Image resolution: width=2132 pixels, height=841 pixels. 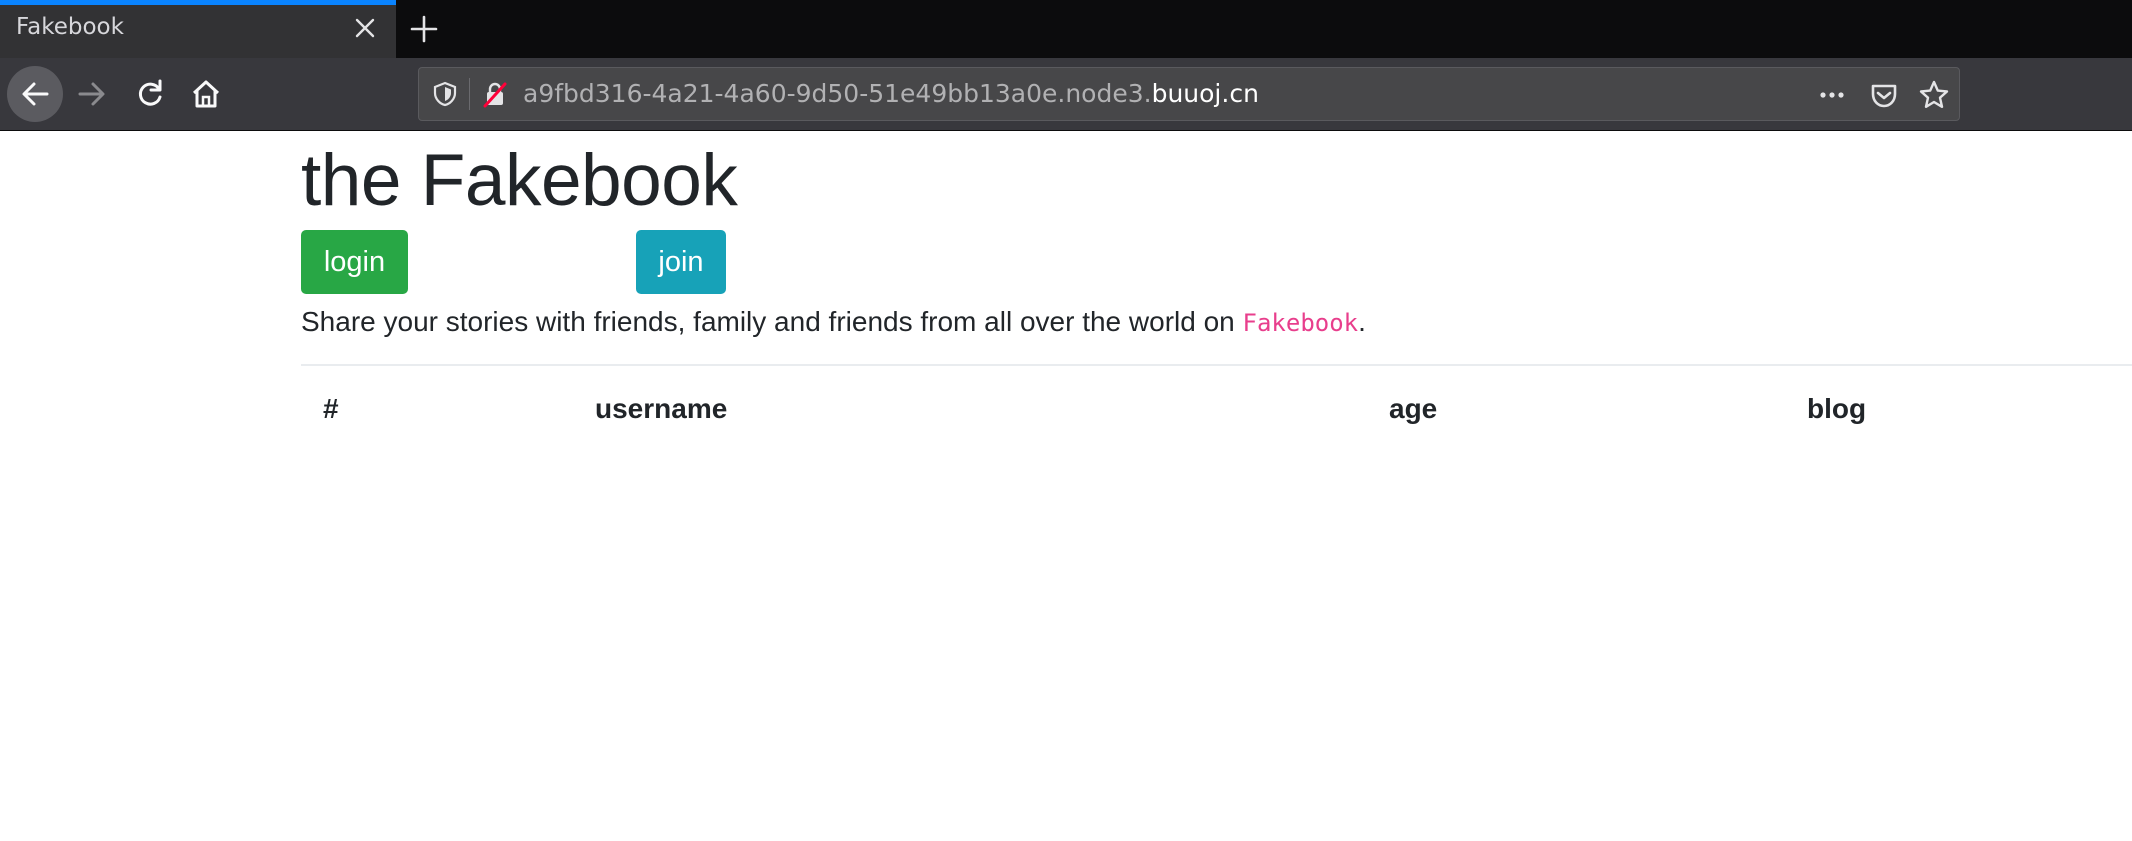 What do you see at coordinates (198, 29) in the screenshot?
I see `browser-tab: Fakebook` at bounding box center [198, 29].